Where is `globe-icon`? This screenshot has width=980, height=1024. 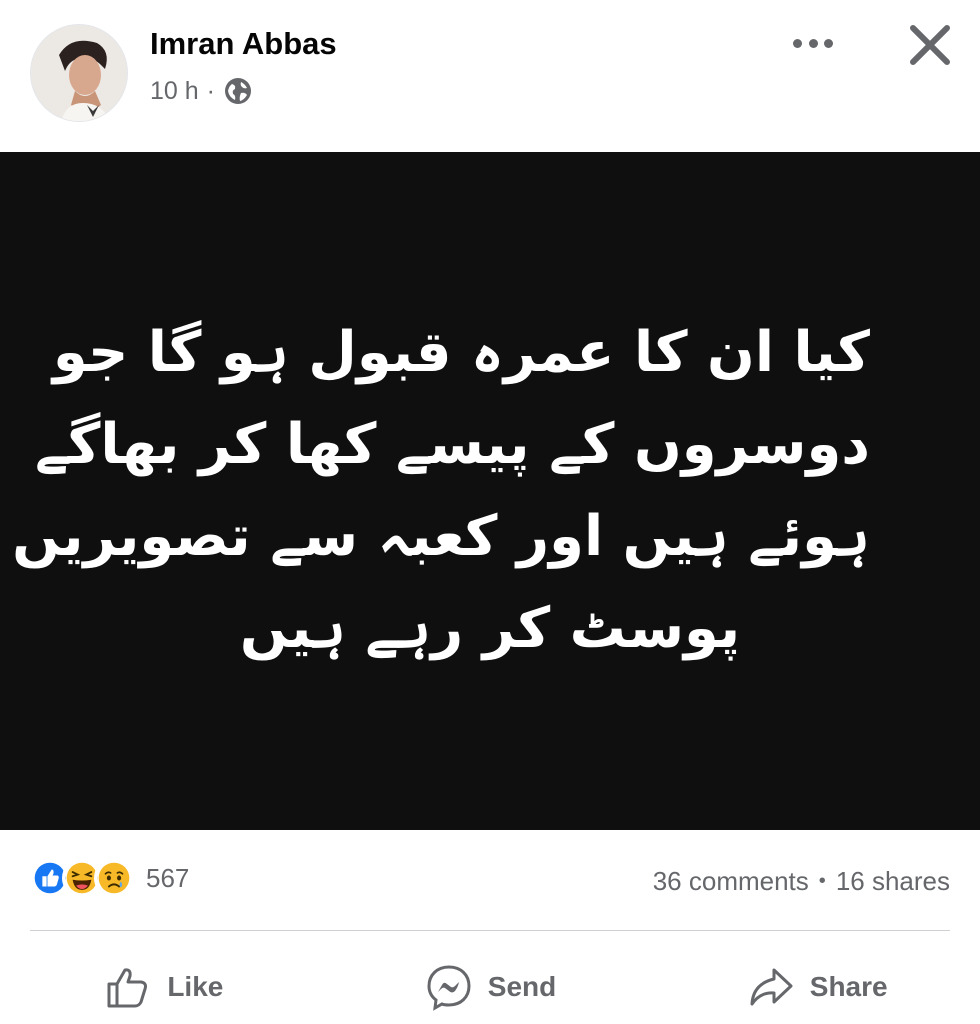
globe-icon is located at coordinates (238, 91).